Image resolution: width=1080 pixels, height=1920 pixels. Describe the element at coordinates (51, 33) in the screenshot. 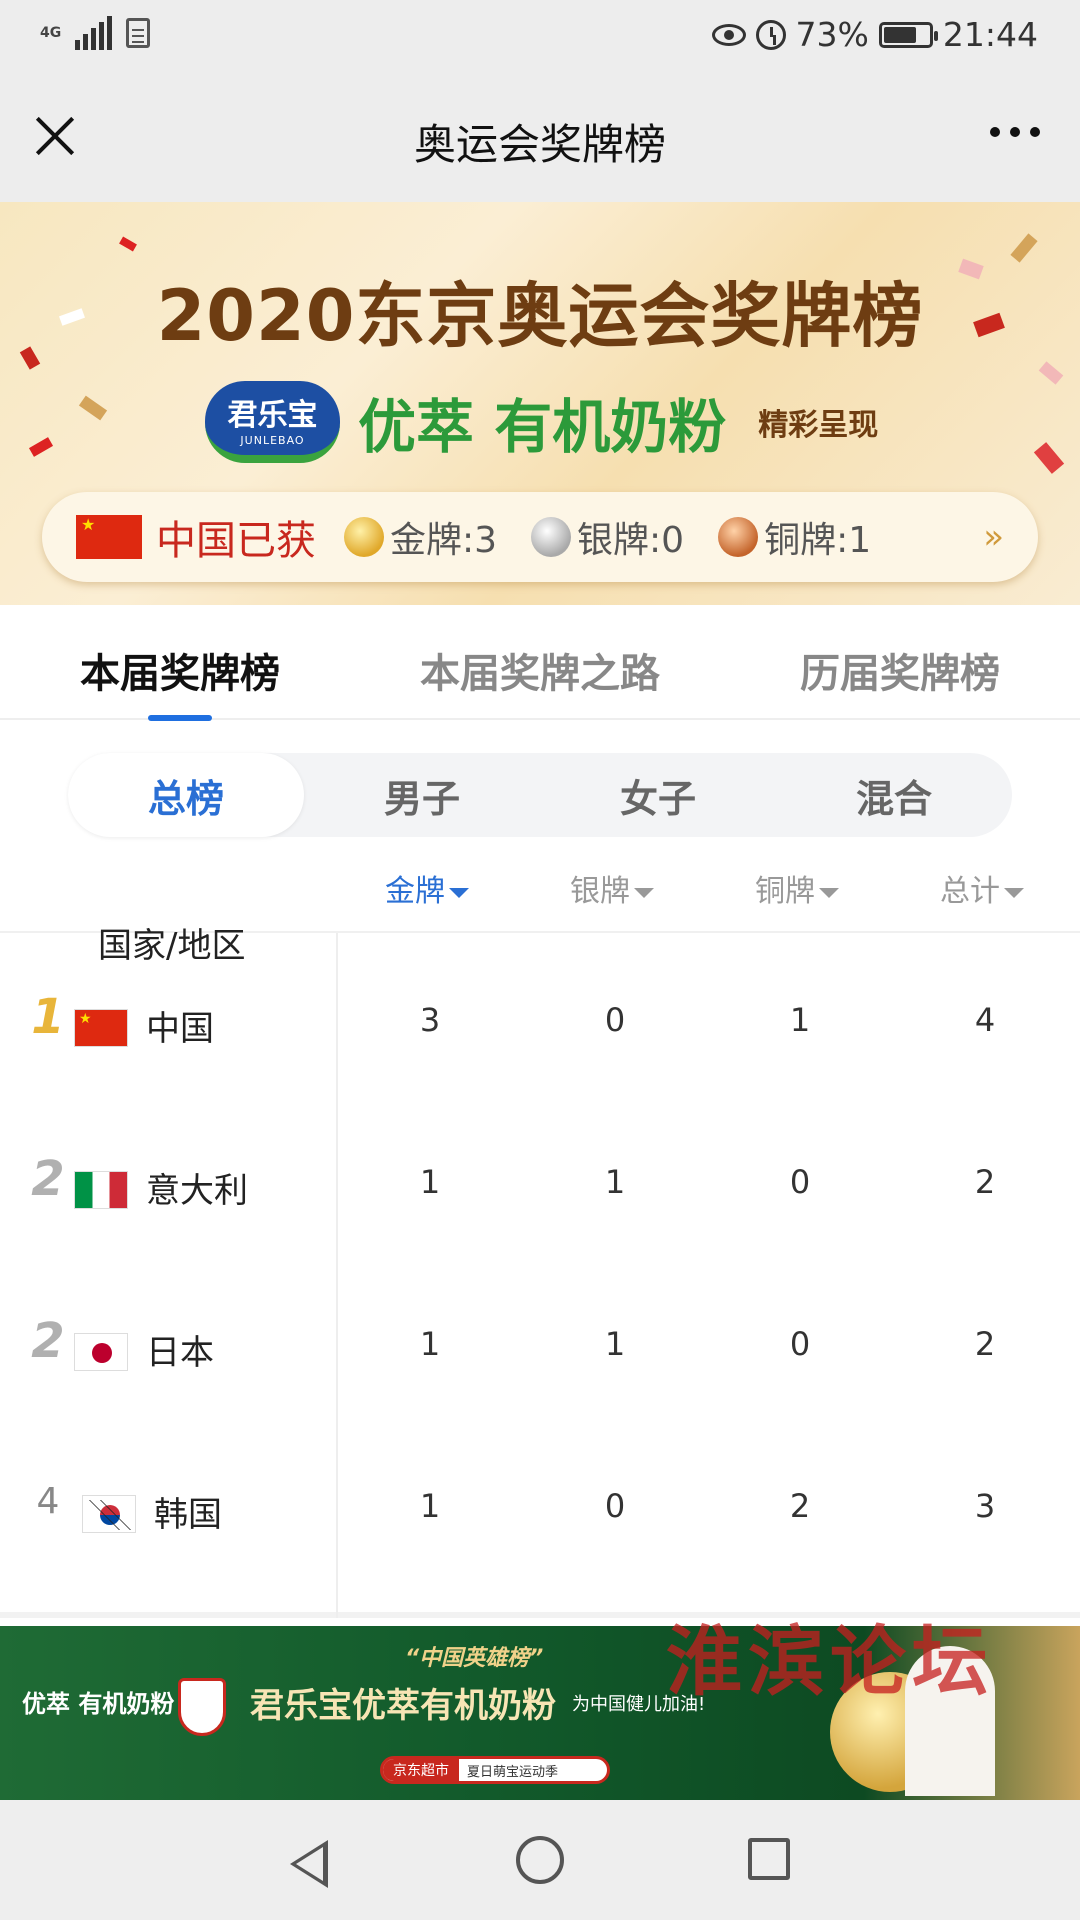

I see `network-type: 4G` at that location.